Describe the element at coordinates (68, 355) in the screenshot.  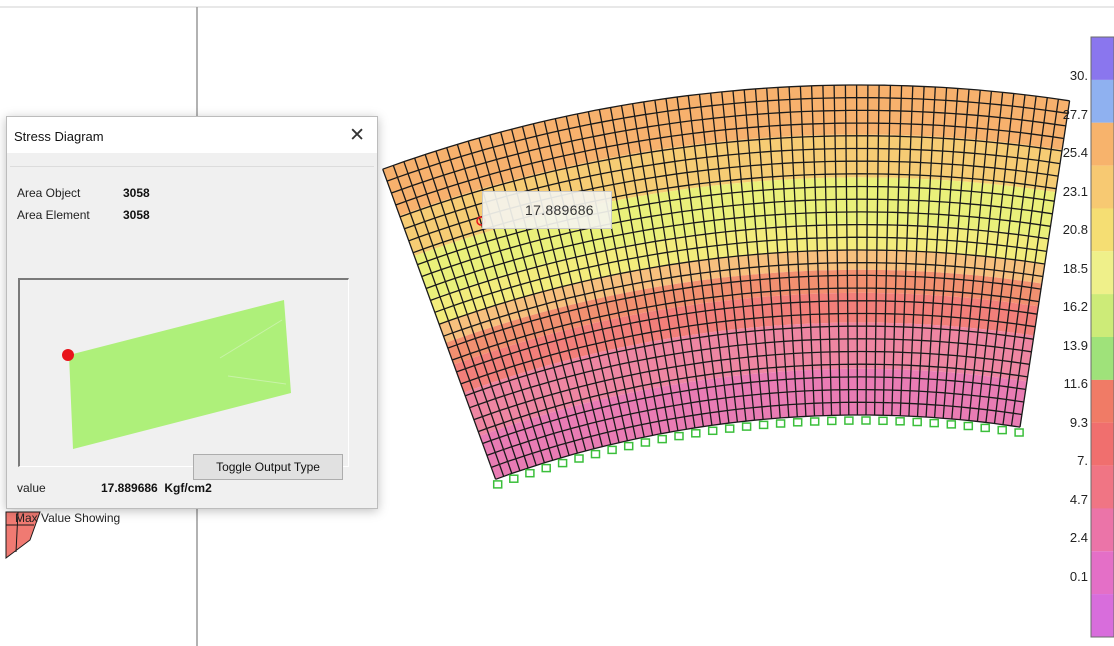
I see `selected-point-marker` at that location.